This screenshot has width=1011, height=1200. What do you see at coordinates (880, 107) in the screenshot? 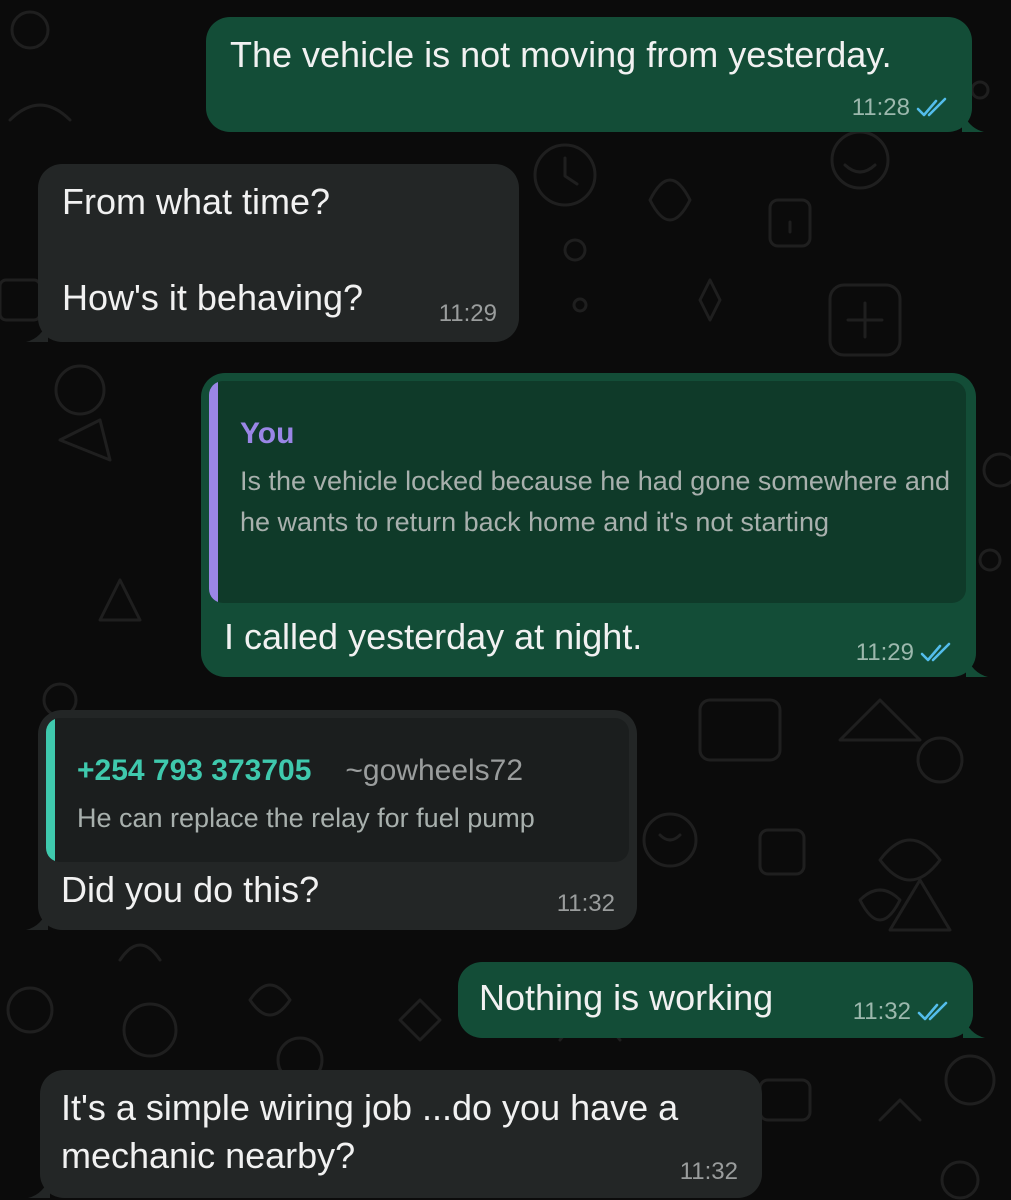
I see `message-time: 11:28` at bounding box center [880, 107].